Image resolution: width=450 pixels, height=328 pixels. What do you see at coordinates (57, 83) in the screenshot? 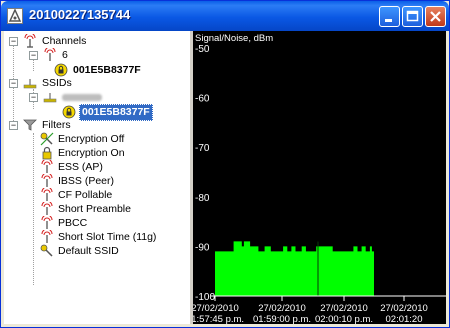
I see `tree-node-label: SSIDs` at bounding box center [57, 83].